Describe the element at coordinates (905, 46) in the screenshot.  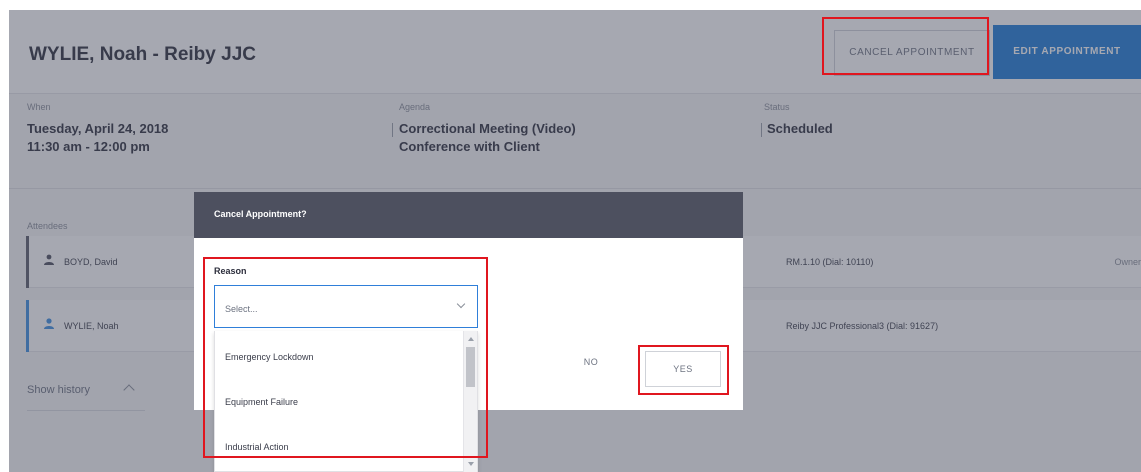
I see `highlight-cancel-appointment` at that location.